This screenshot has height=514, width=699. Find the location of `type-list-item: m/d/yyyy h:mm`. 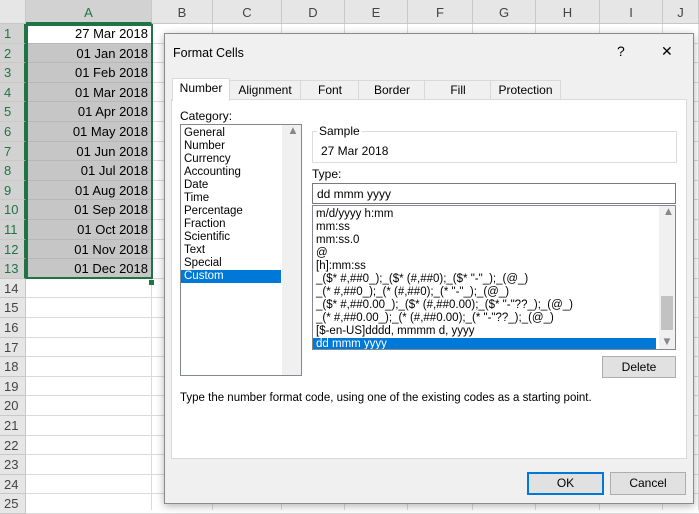

type-list-item: m/d/yyyy h:mm is located at coordinates (484, 214).